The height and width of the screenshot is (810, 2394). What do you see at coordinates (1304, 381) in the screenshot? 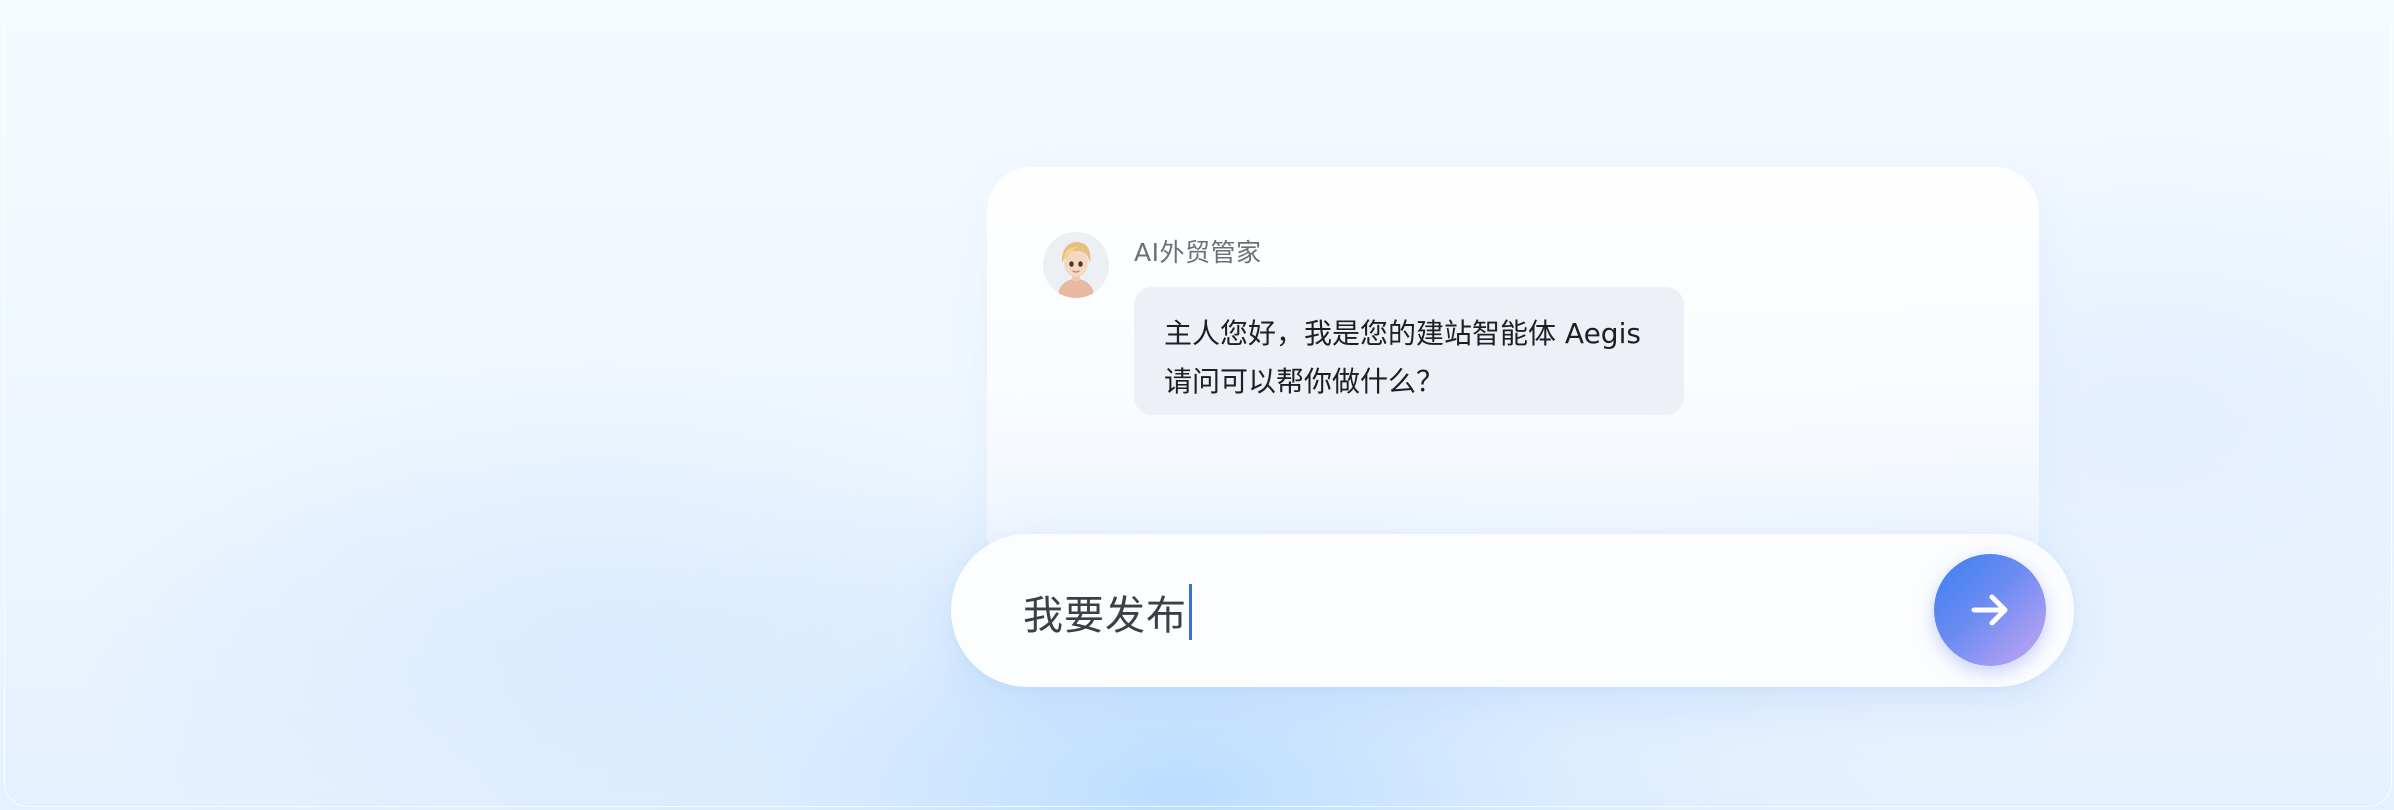
I see `message-line-2: 请问可以帮你做什么？` at bounding box center [1304, 381].